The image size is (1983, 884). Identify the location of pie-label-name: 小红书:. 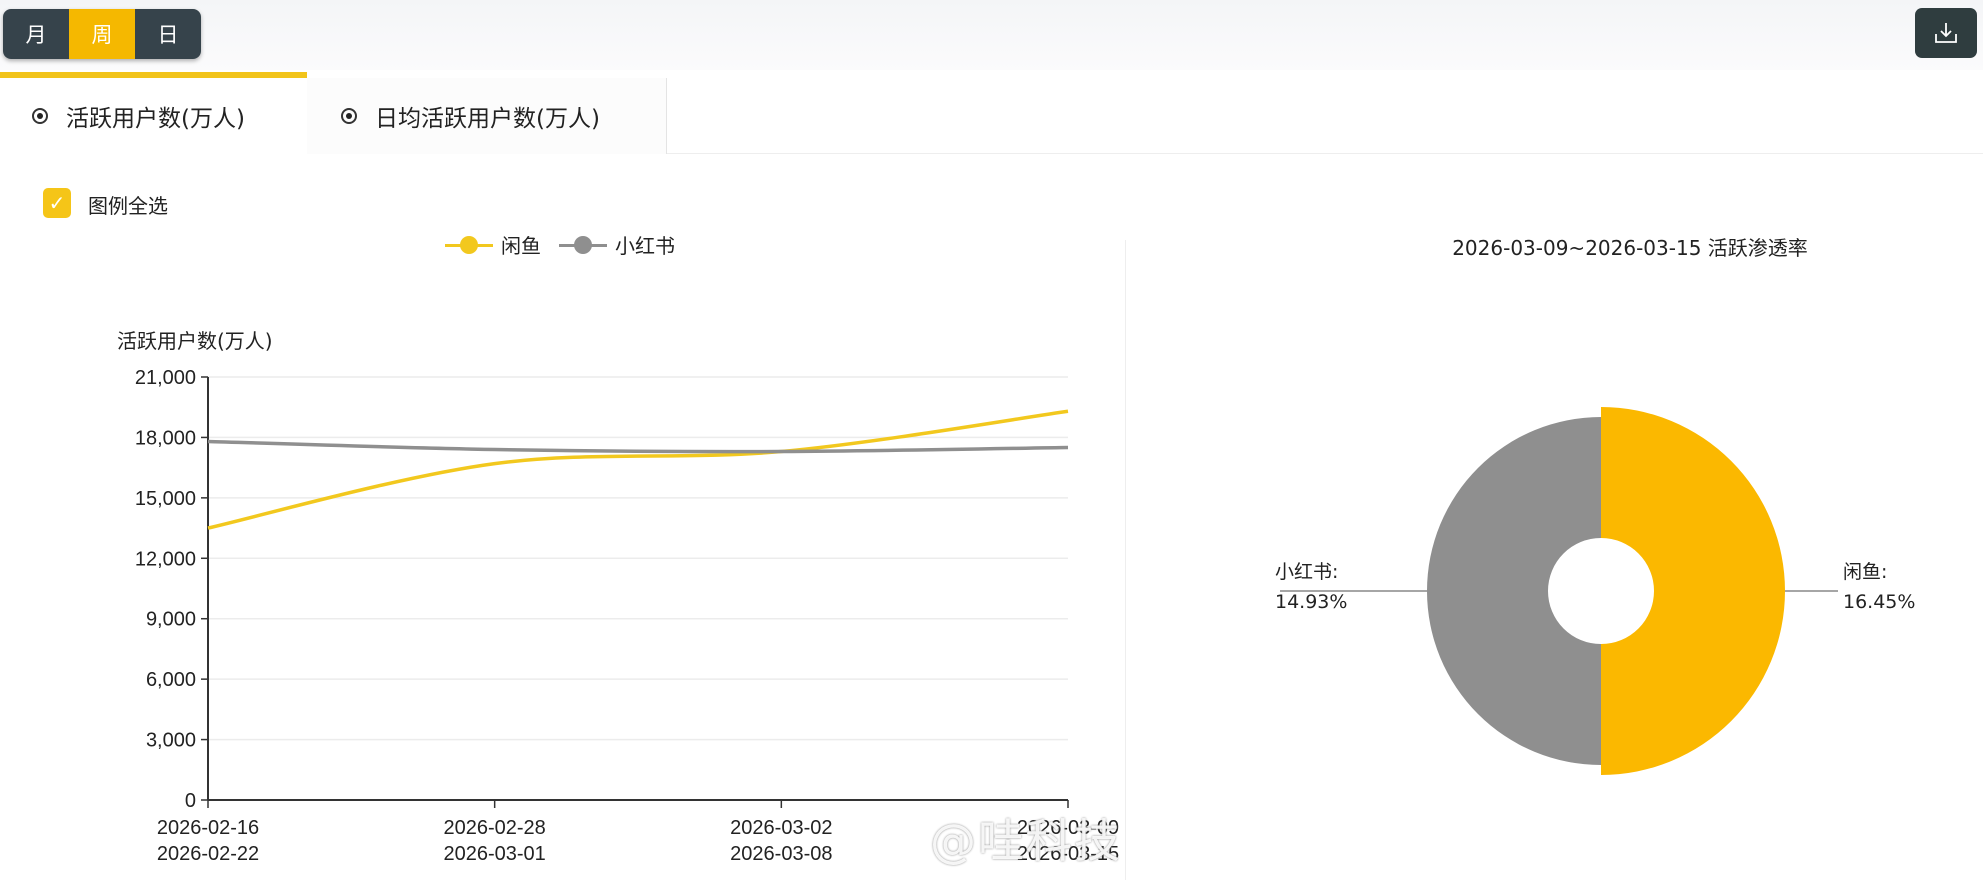
(1307, 572).